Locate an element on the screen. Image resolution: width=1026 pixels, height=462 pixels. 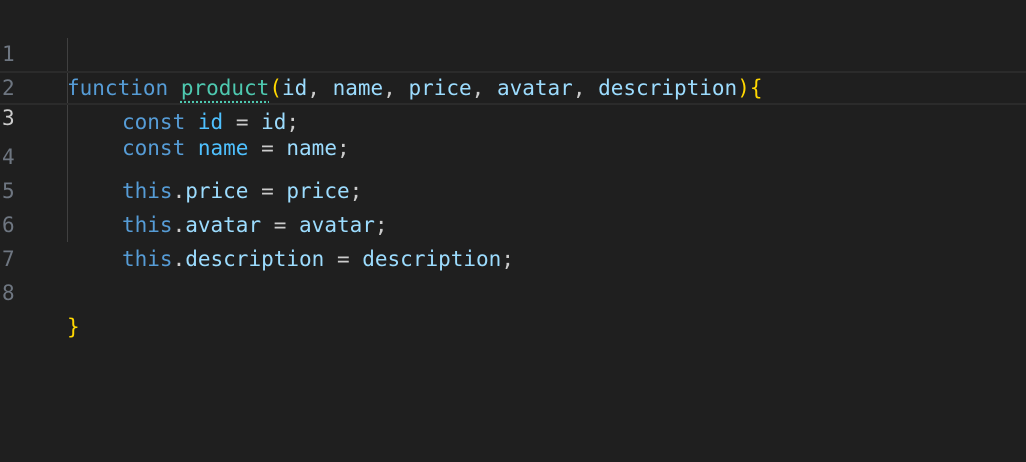
code-line-7: 7 is located at coordinates (513, 239).